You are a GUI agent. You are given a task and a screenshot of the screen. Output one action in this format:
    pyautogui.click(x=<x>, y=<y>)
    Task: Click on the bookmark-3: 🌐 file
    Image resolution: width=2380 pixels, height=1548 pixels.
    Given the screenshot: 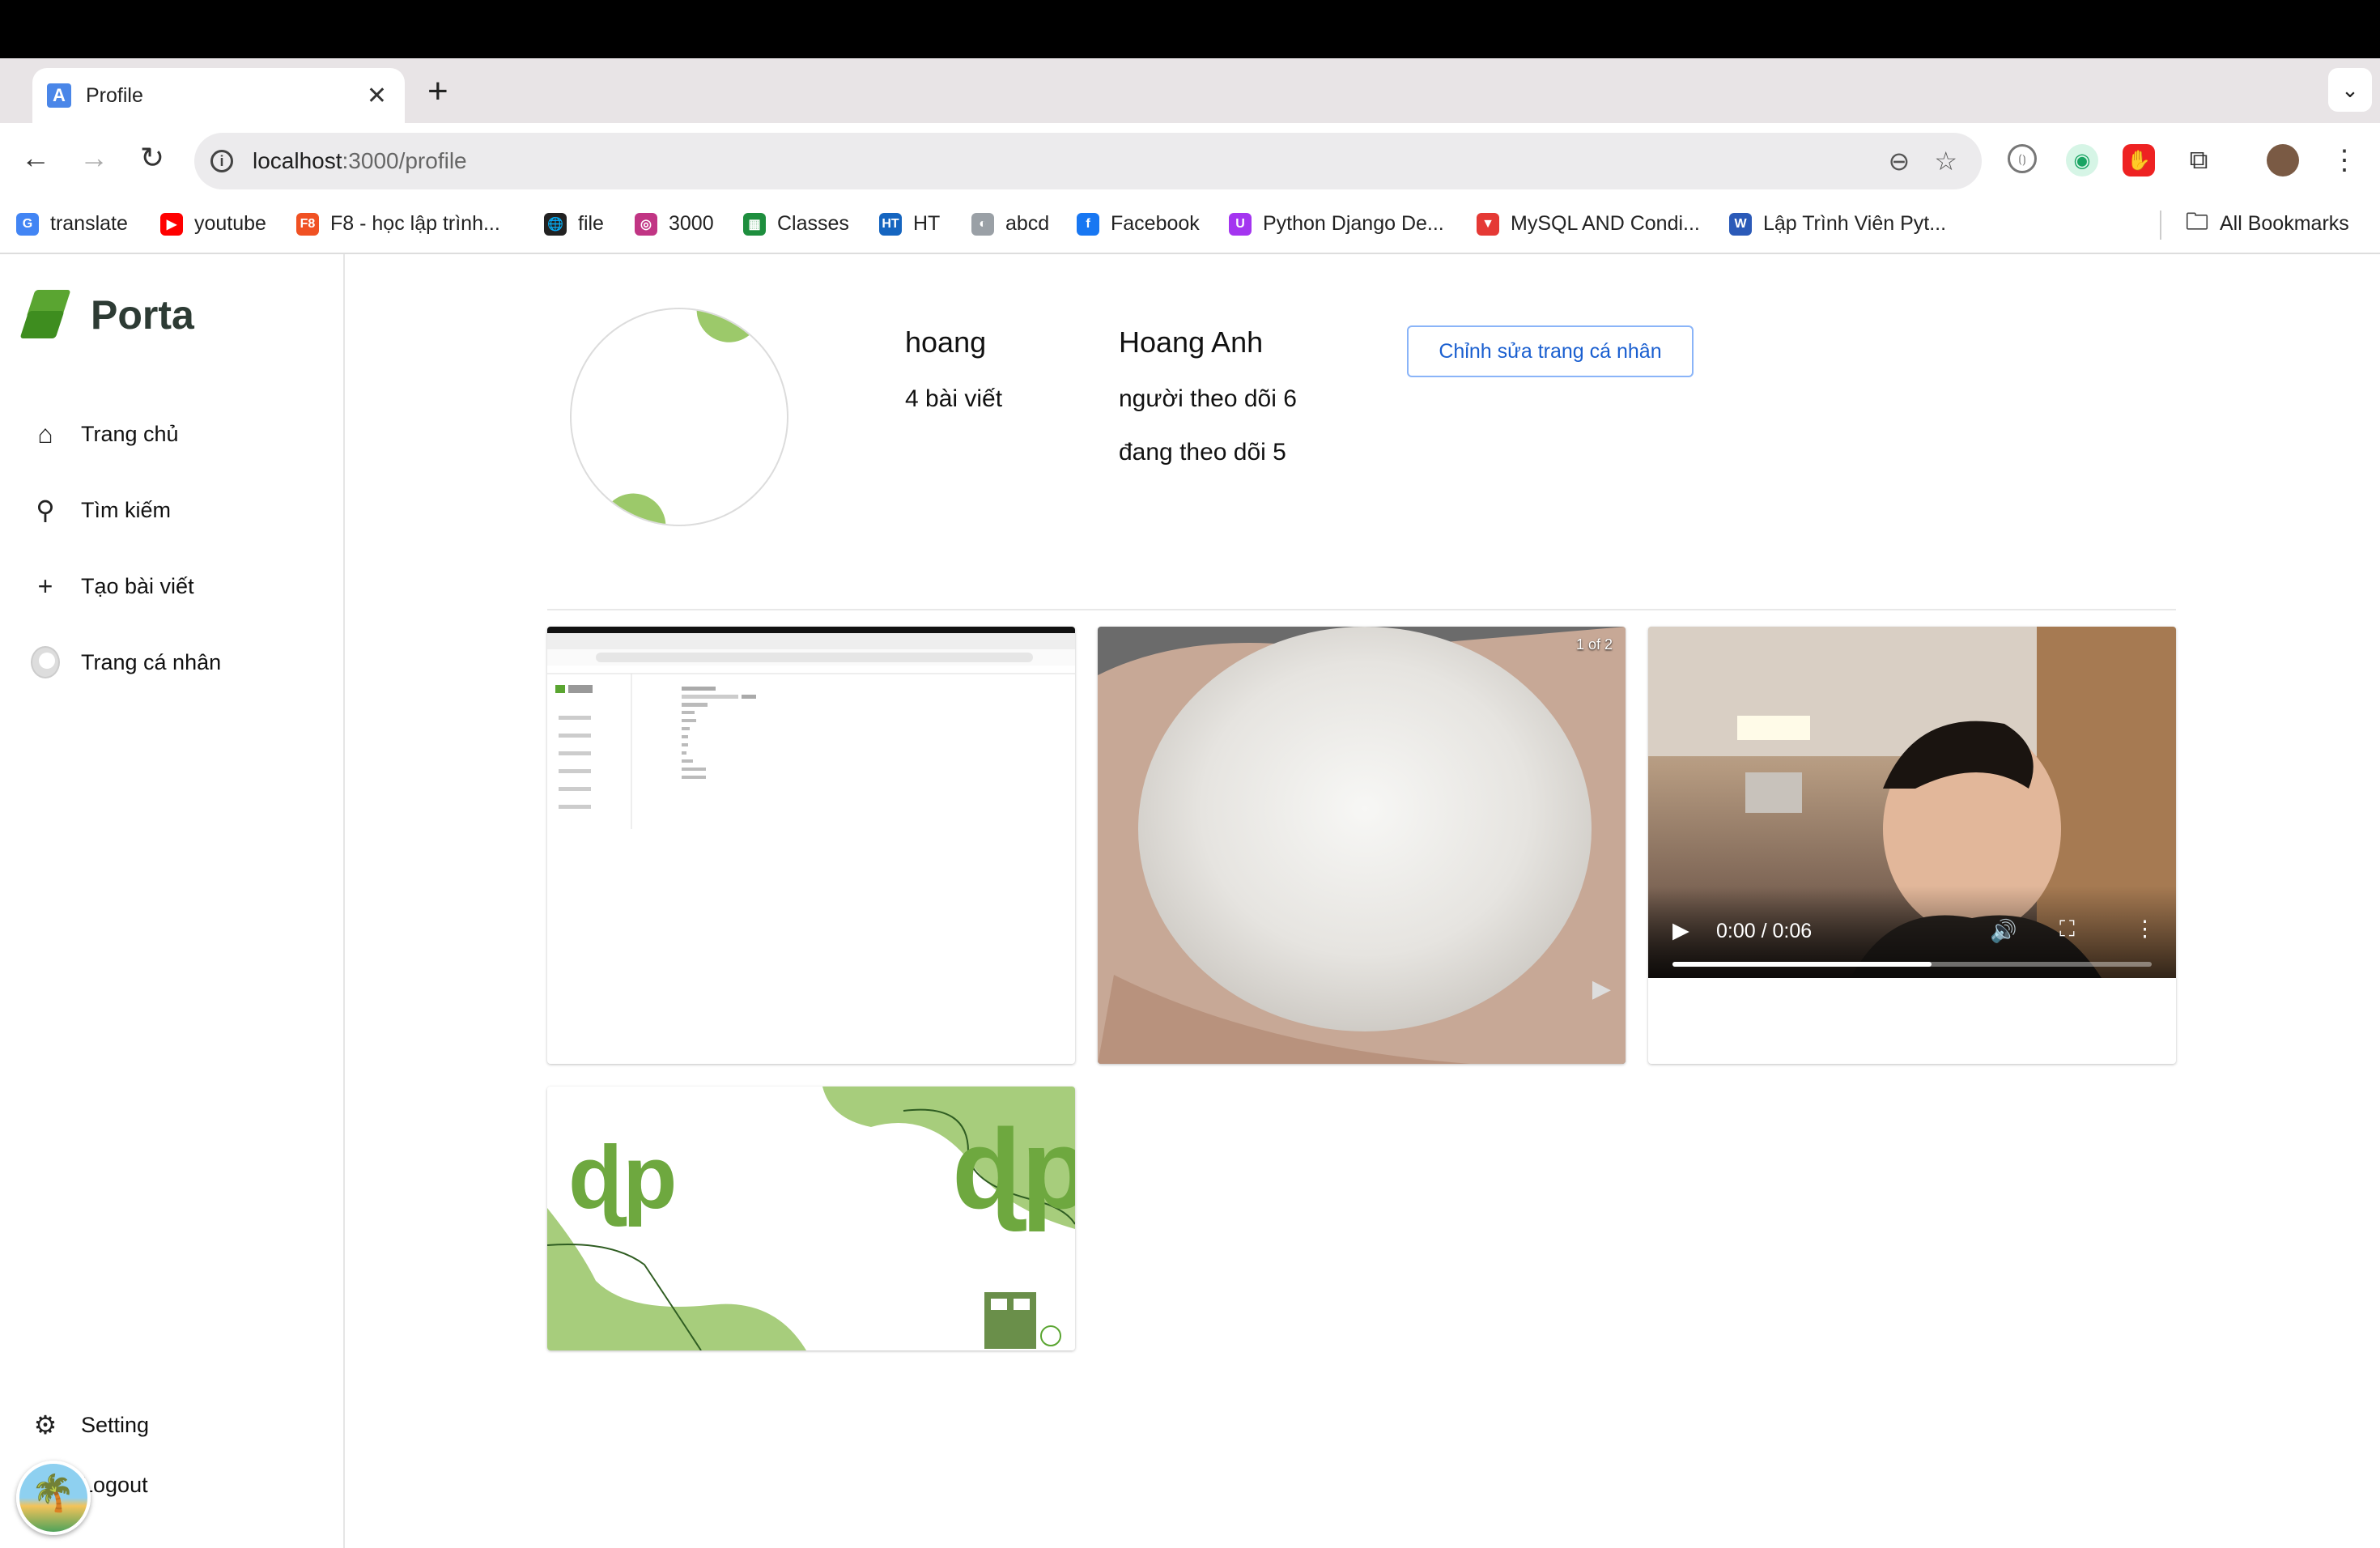 What is the action you would take?
    pyautogui.click(x=574, y=224)
    